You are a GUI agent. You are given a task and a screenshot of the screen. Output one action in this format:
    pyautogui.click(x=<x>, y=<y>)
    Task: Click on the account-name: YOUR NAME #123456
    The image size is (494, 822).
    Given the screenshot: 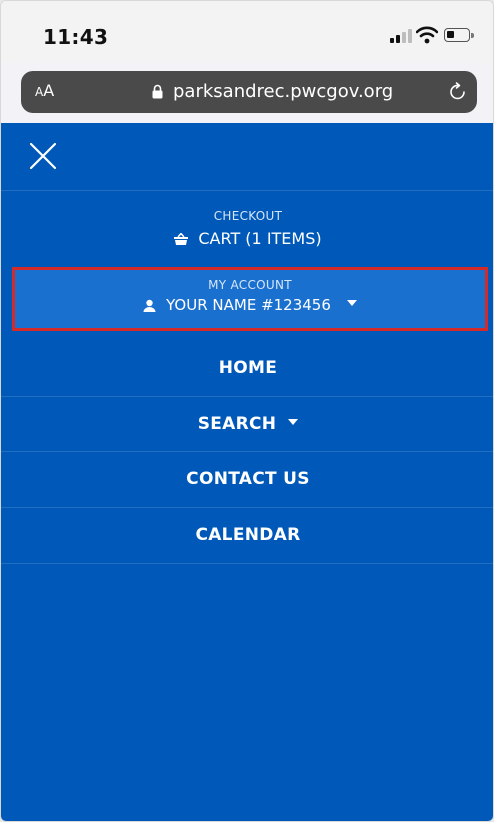 What is the action you would take?
    pyautogui.click(x=248, y=305)
    